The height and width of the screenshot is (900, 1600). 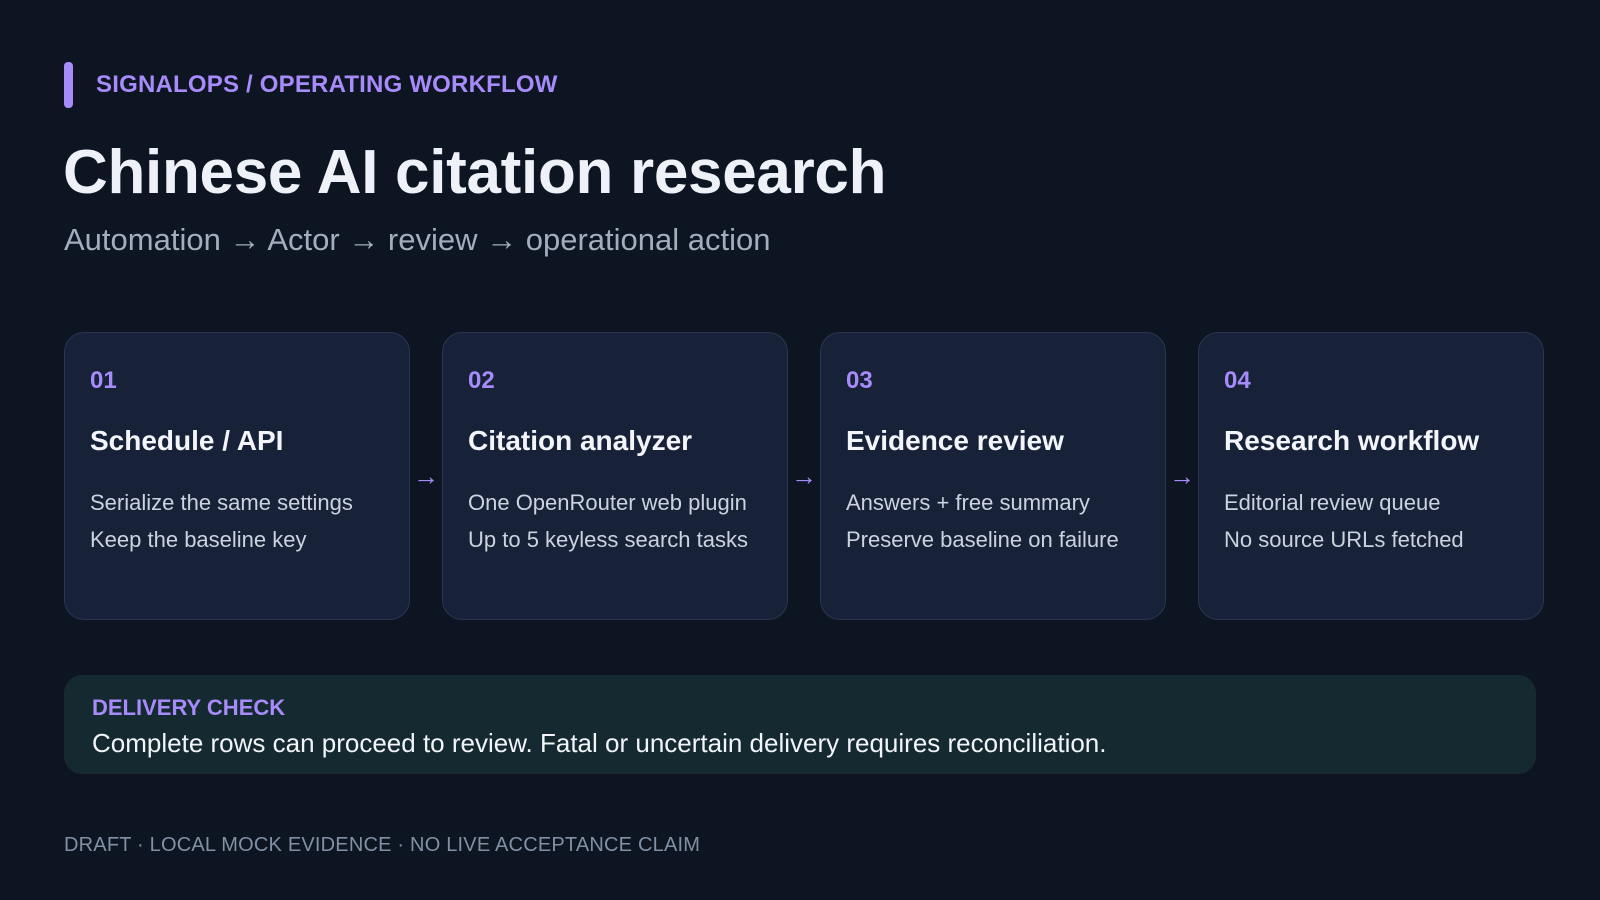 What do you see at coordinates (68, 85) in the screenshot?
I see `accent-bar` at bounding box center [68, 85].